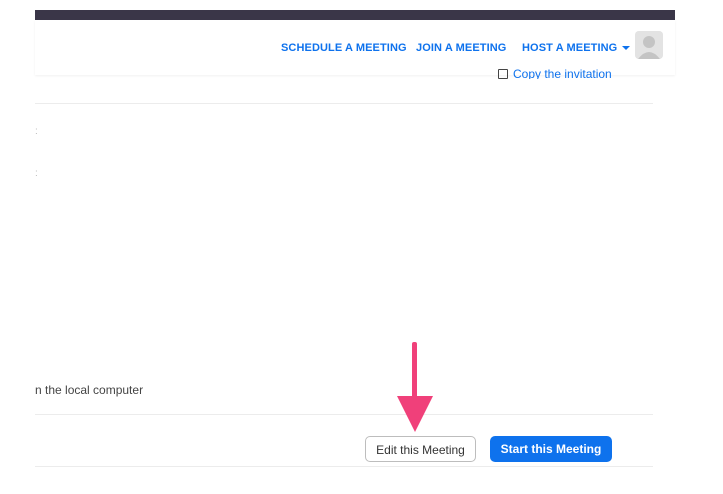 Image resolution: width=723 pixels, height=494 pixels. I want to click on copy-invitation-link: Copy the invitation, so click(555, 73).